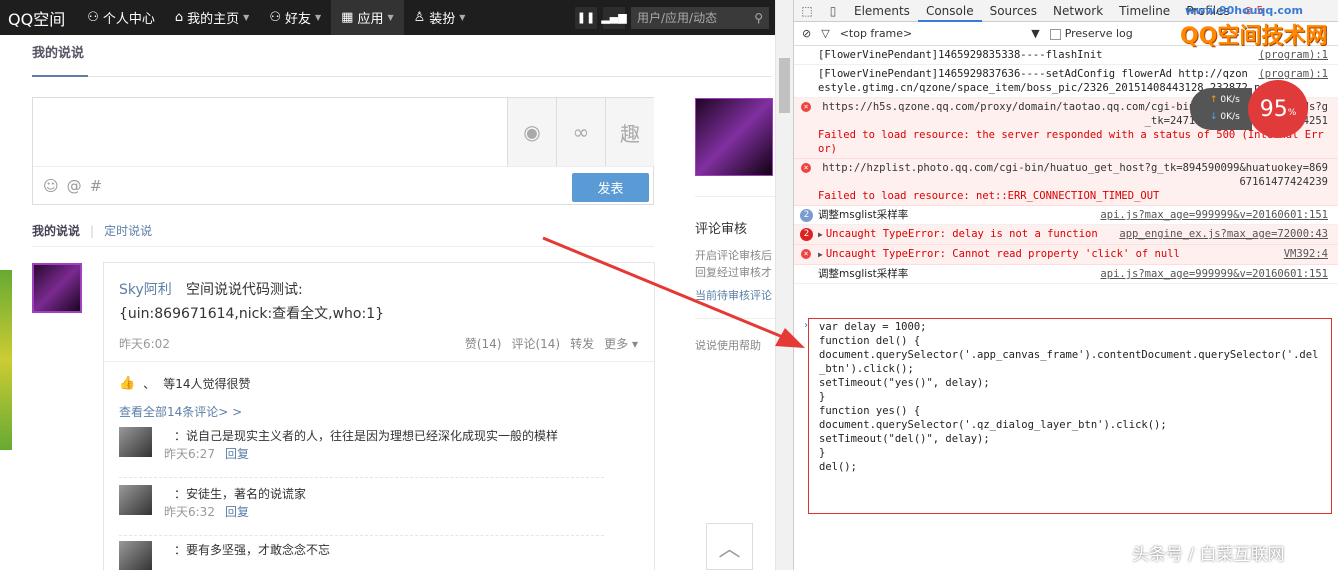 Image resolution: width=1338 pixels, height=570 pixels. Describe the element at coordinates (614, 17) in the screenshot. I see `stats-icon: ▂▄▆` at that location.